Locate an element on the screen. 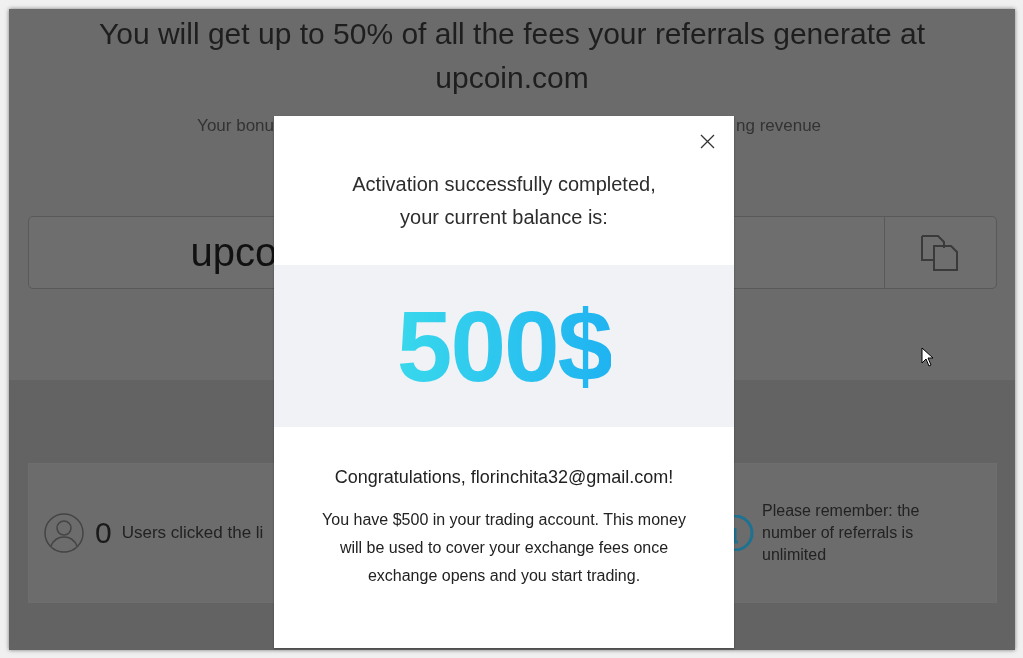 This screenshot has width=1023, height=658. subtitle-text: ng revenue is located at coordinates (779, 126).